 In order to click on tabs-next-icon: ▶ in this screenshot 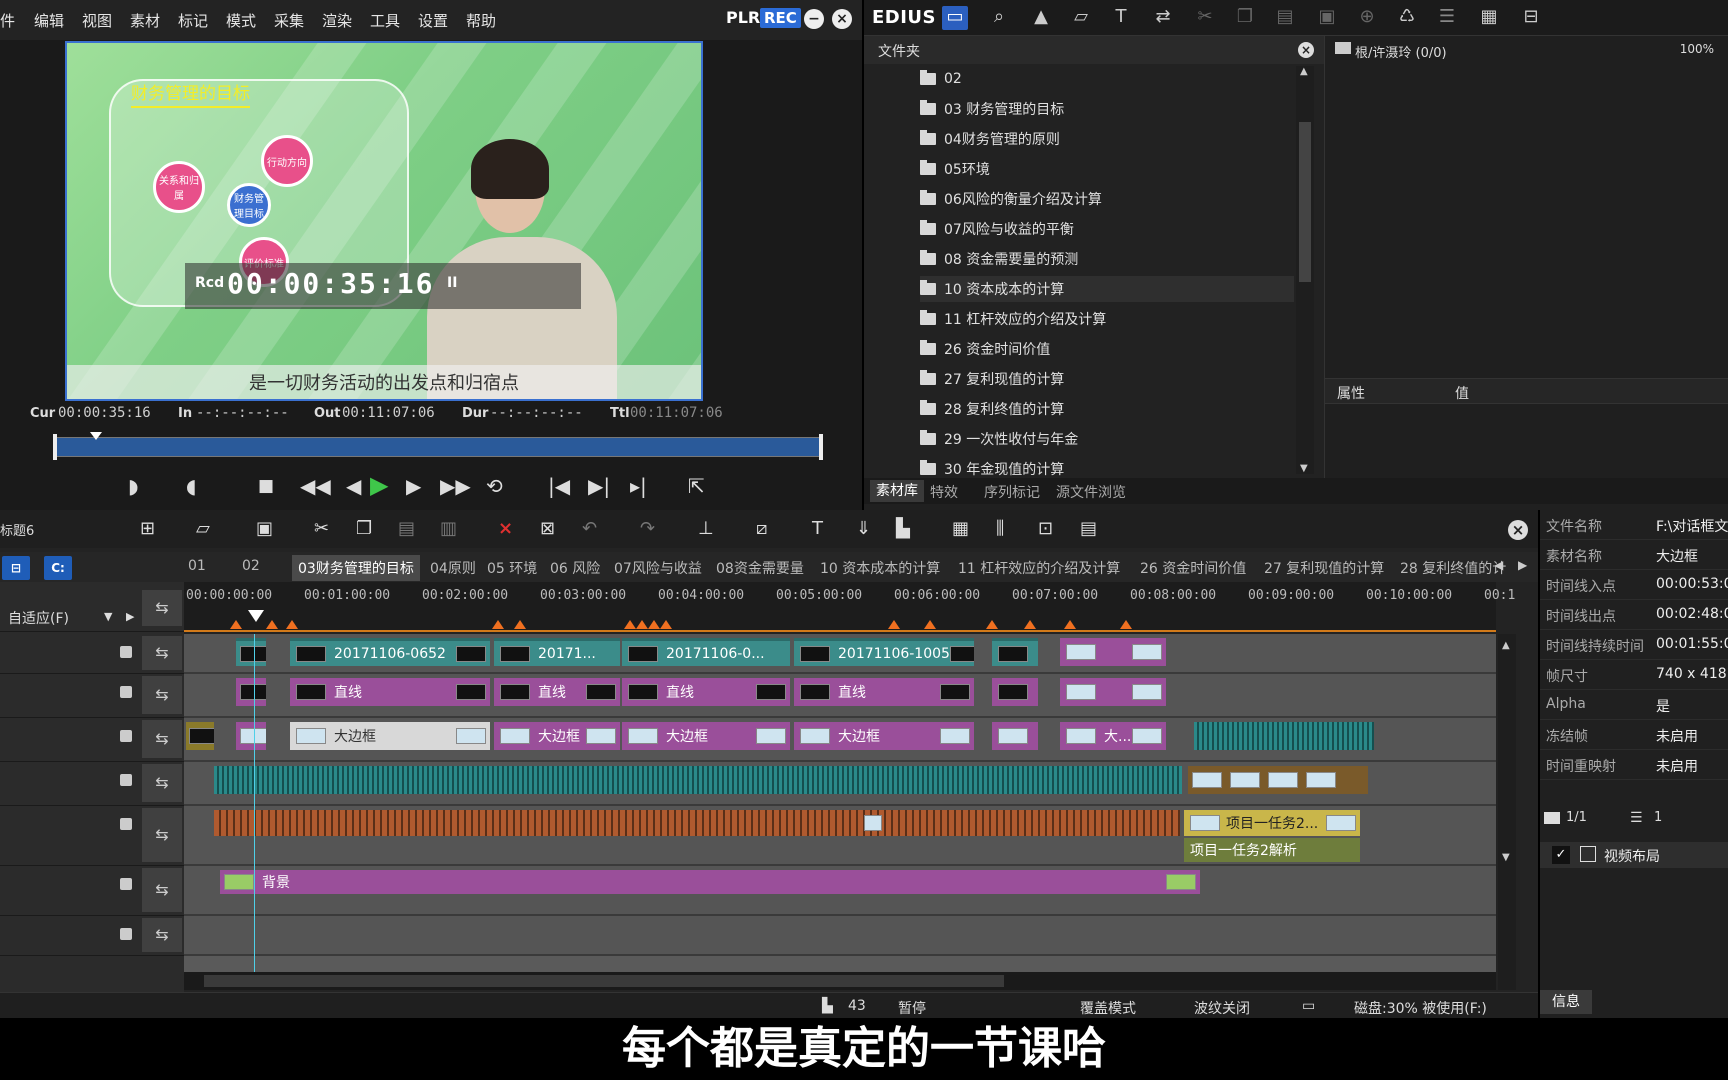, I will do `click(1522, 565)`.